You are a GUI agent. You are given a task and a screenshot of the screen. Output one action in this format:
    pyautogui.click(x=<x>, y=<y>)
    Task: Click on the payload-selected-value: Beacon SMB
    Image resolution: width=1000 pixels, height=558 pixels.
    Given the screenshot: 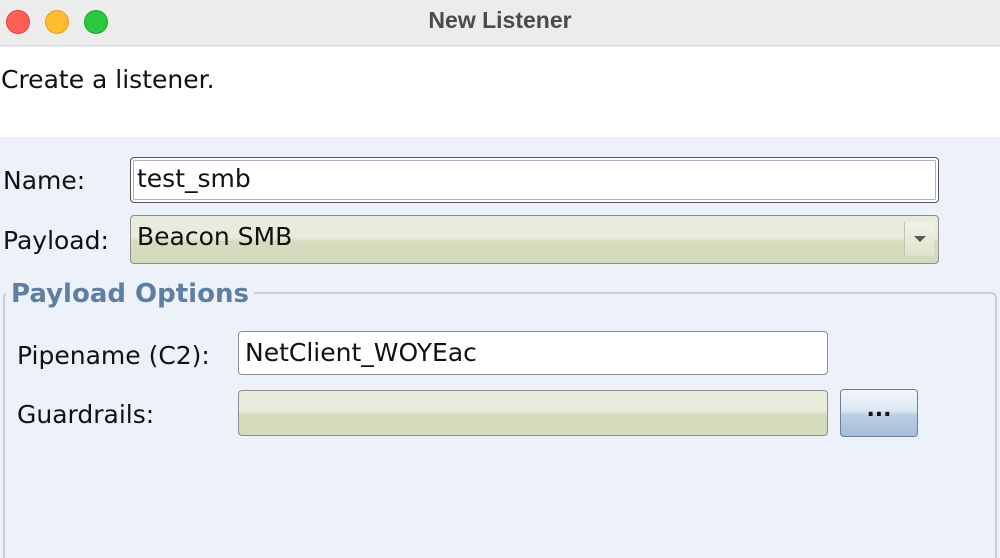 What is the action you would take?
    pyautogui.click(x=215, y=236)
    